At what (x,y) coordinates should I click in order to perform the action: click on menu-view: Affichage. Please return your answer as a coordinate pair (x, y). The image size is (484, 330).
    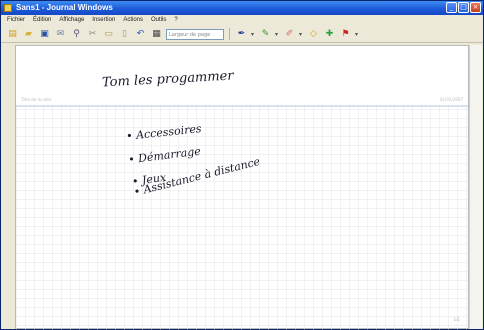
    Looking at the image, I should click on (71, 20).